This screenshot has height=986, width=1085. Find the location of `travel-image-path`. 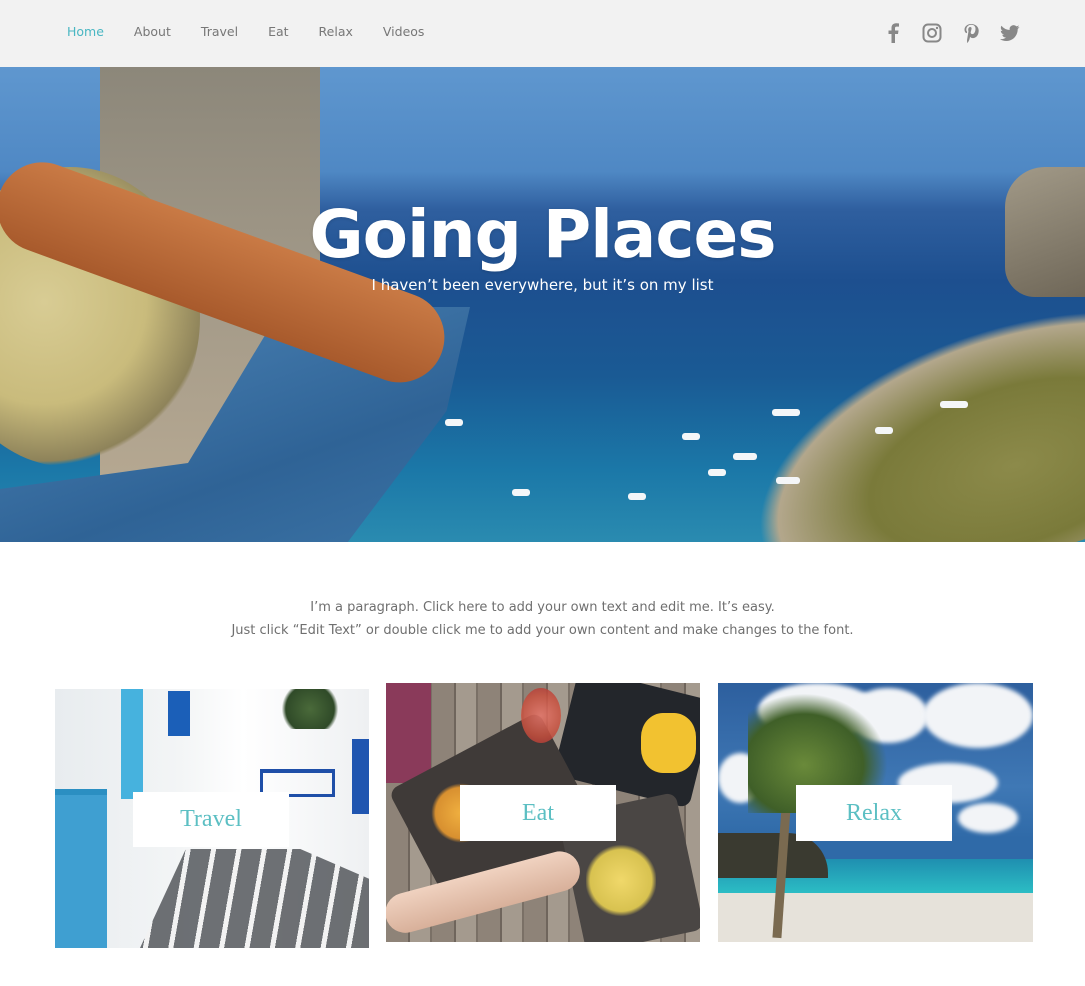

travel-image-path is located at coordinates (254, 898).